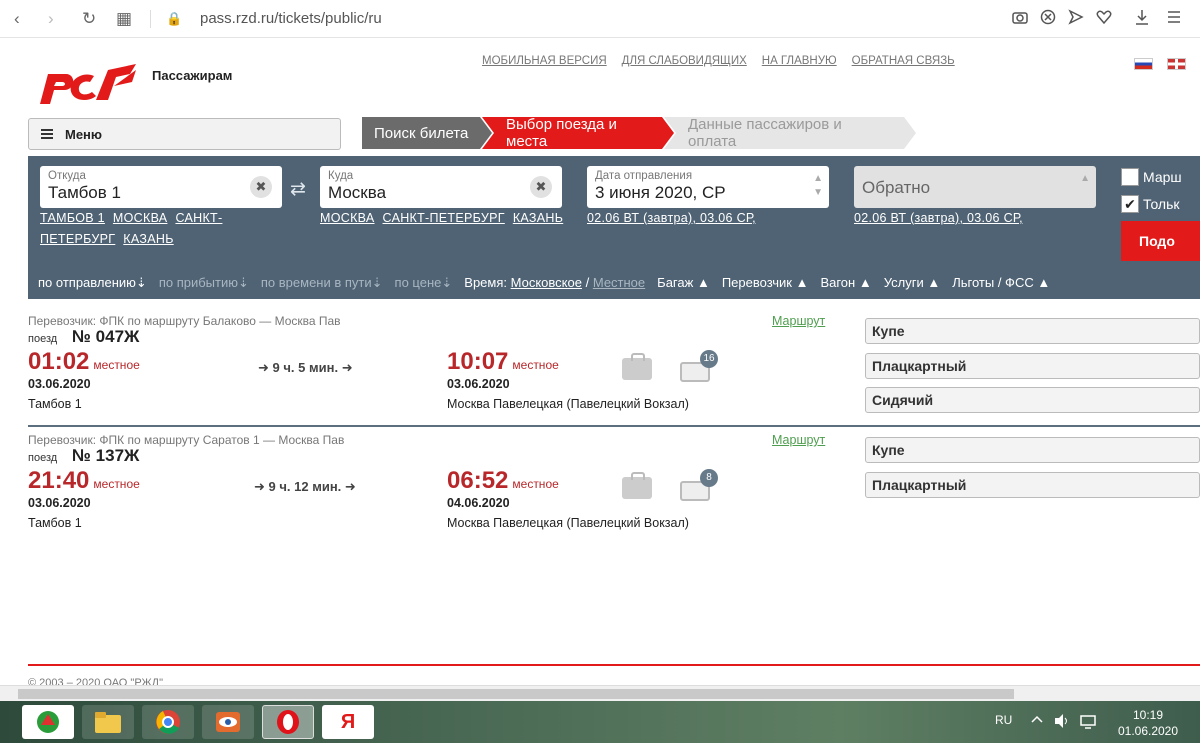 Image resolution: width=1200 pixels, height=743 pixels. Describe the element at coordinates (84, 361) in the screenshot. I see `departure-time: 01:02 местное` at that location.